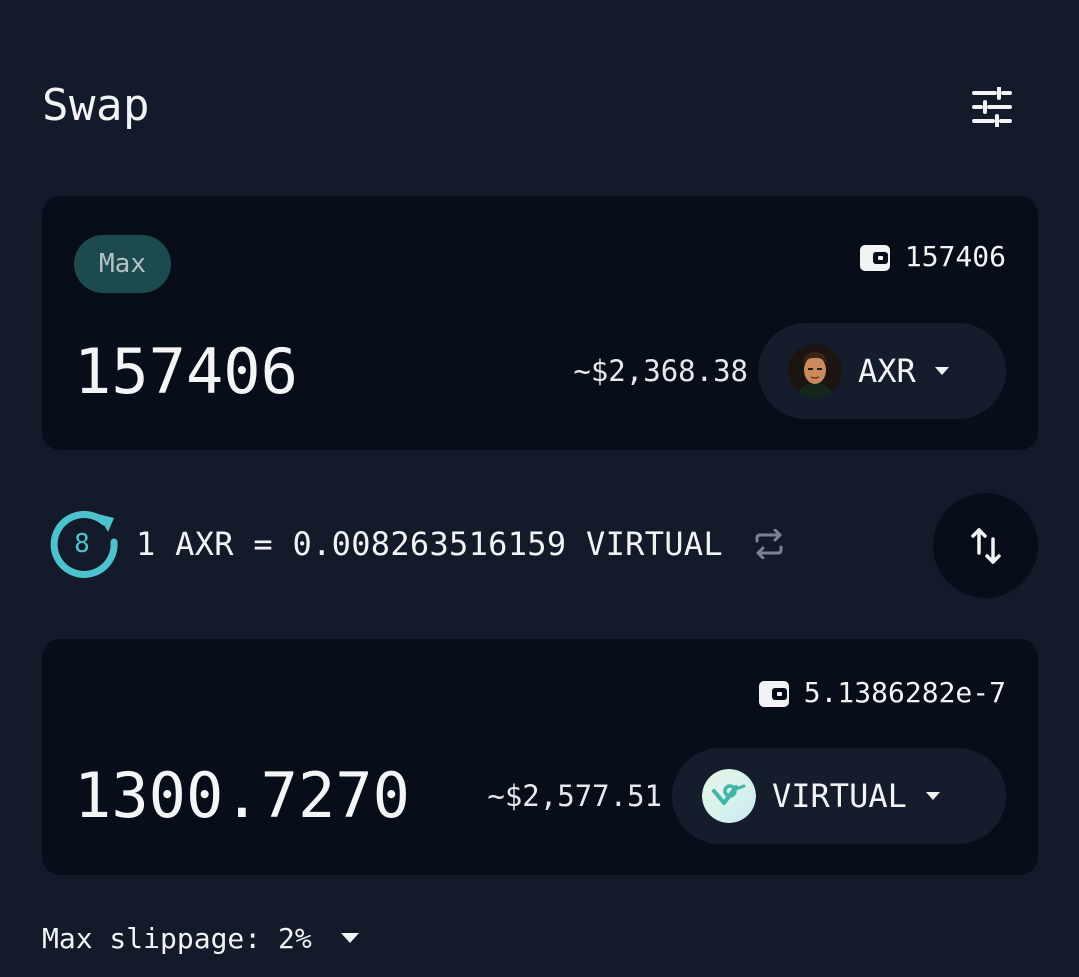 The image size is (1079, 977). I want to click on exchange-rate-text: 1 AXR = 0.008263516159 VIRTUAL, so click(429, 544).